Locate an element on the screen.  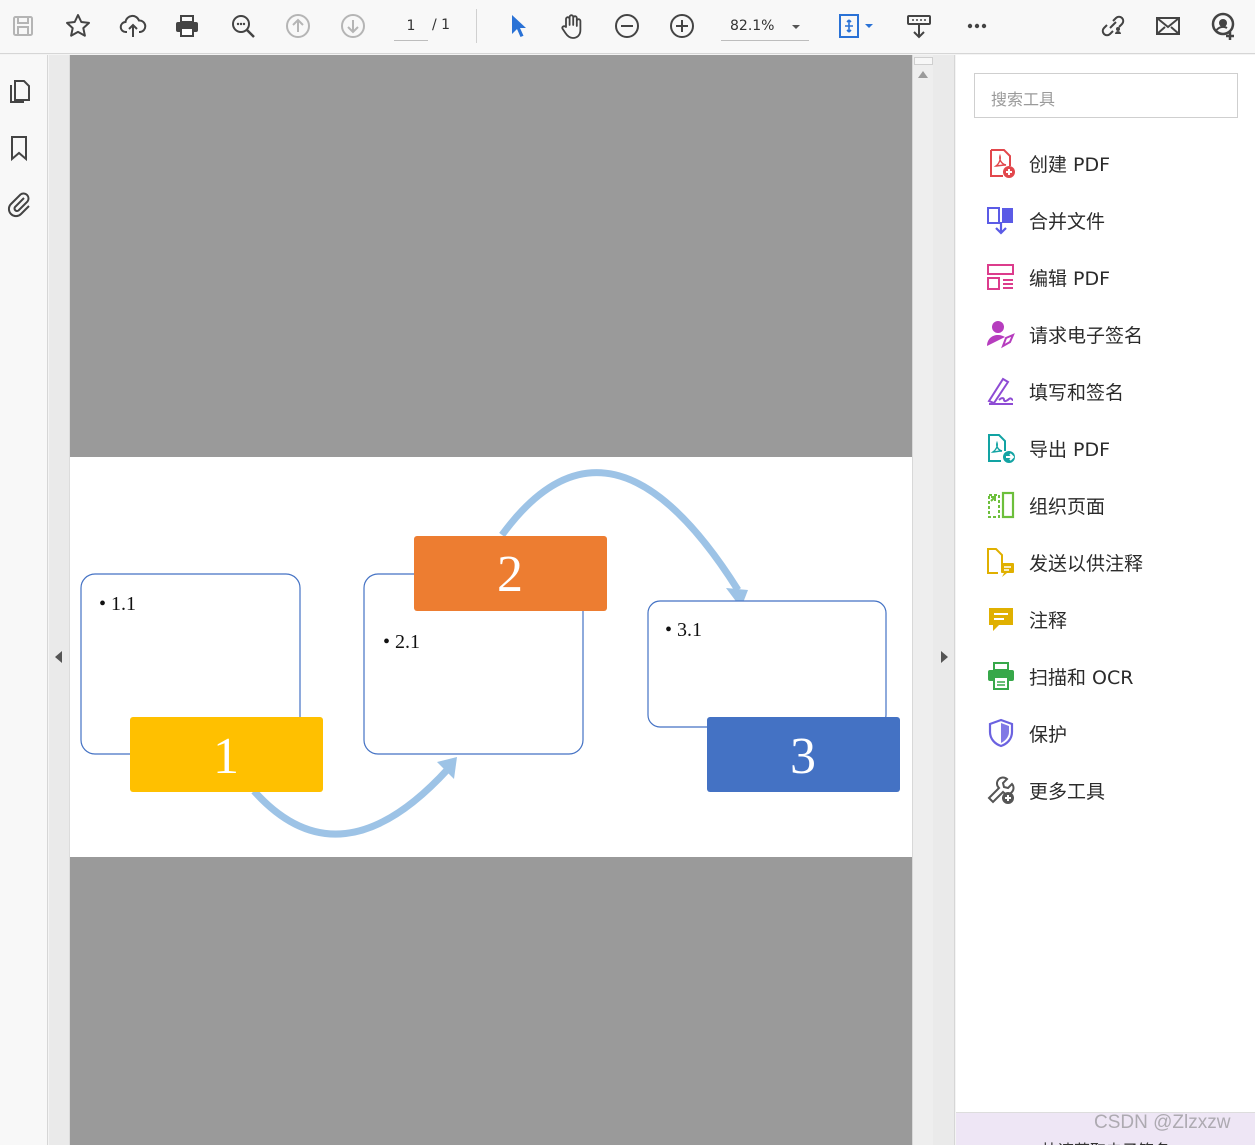
star-icon is located at coordinates (78, 26).